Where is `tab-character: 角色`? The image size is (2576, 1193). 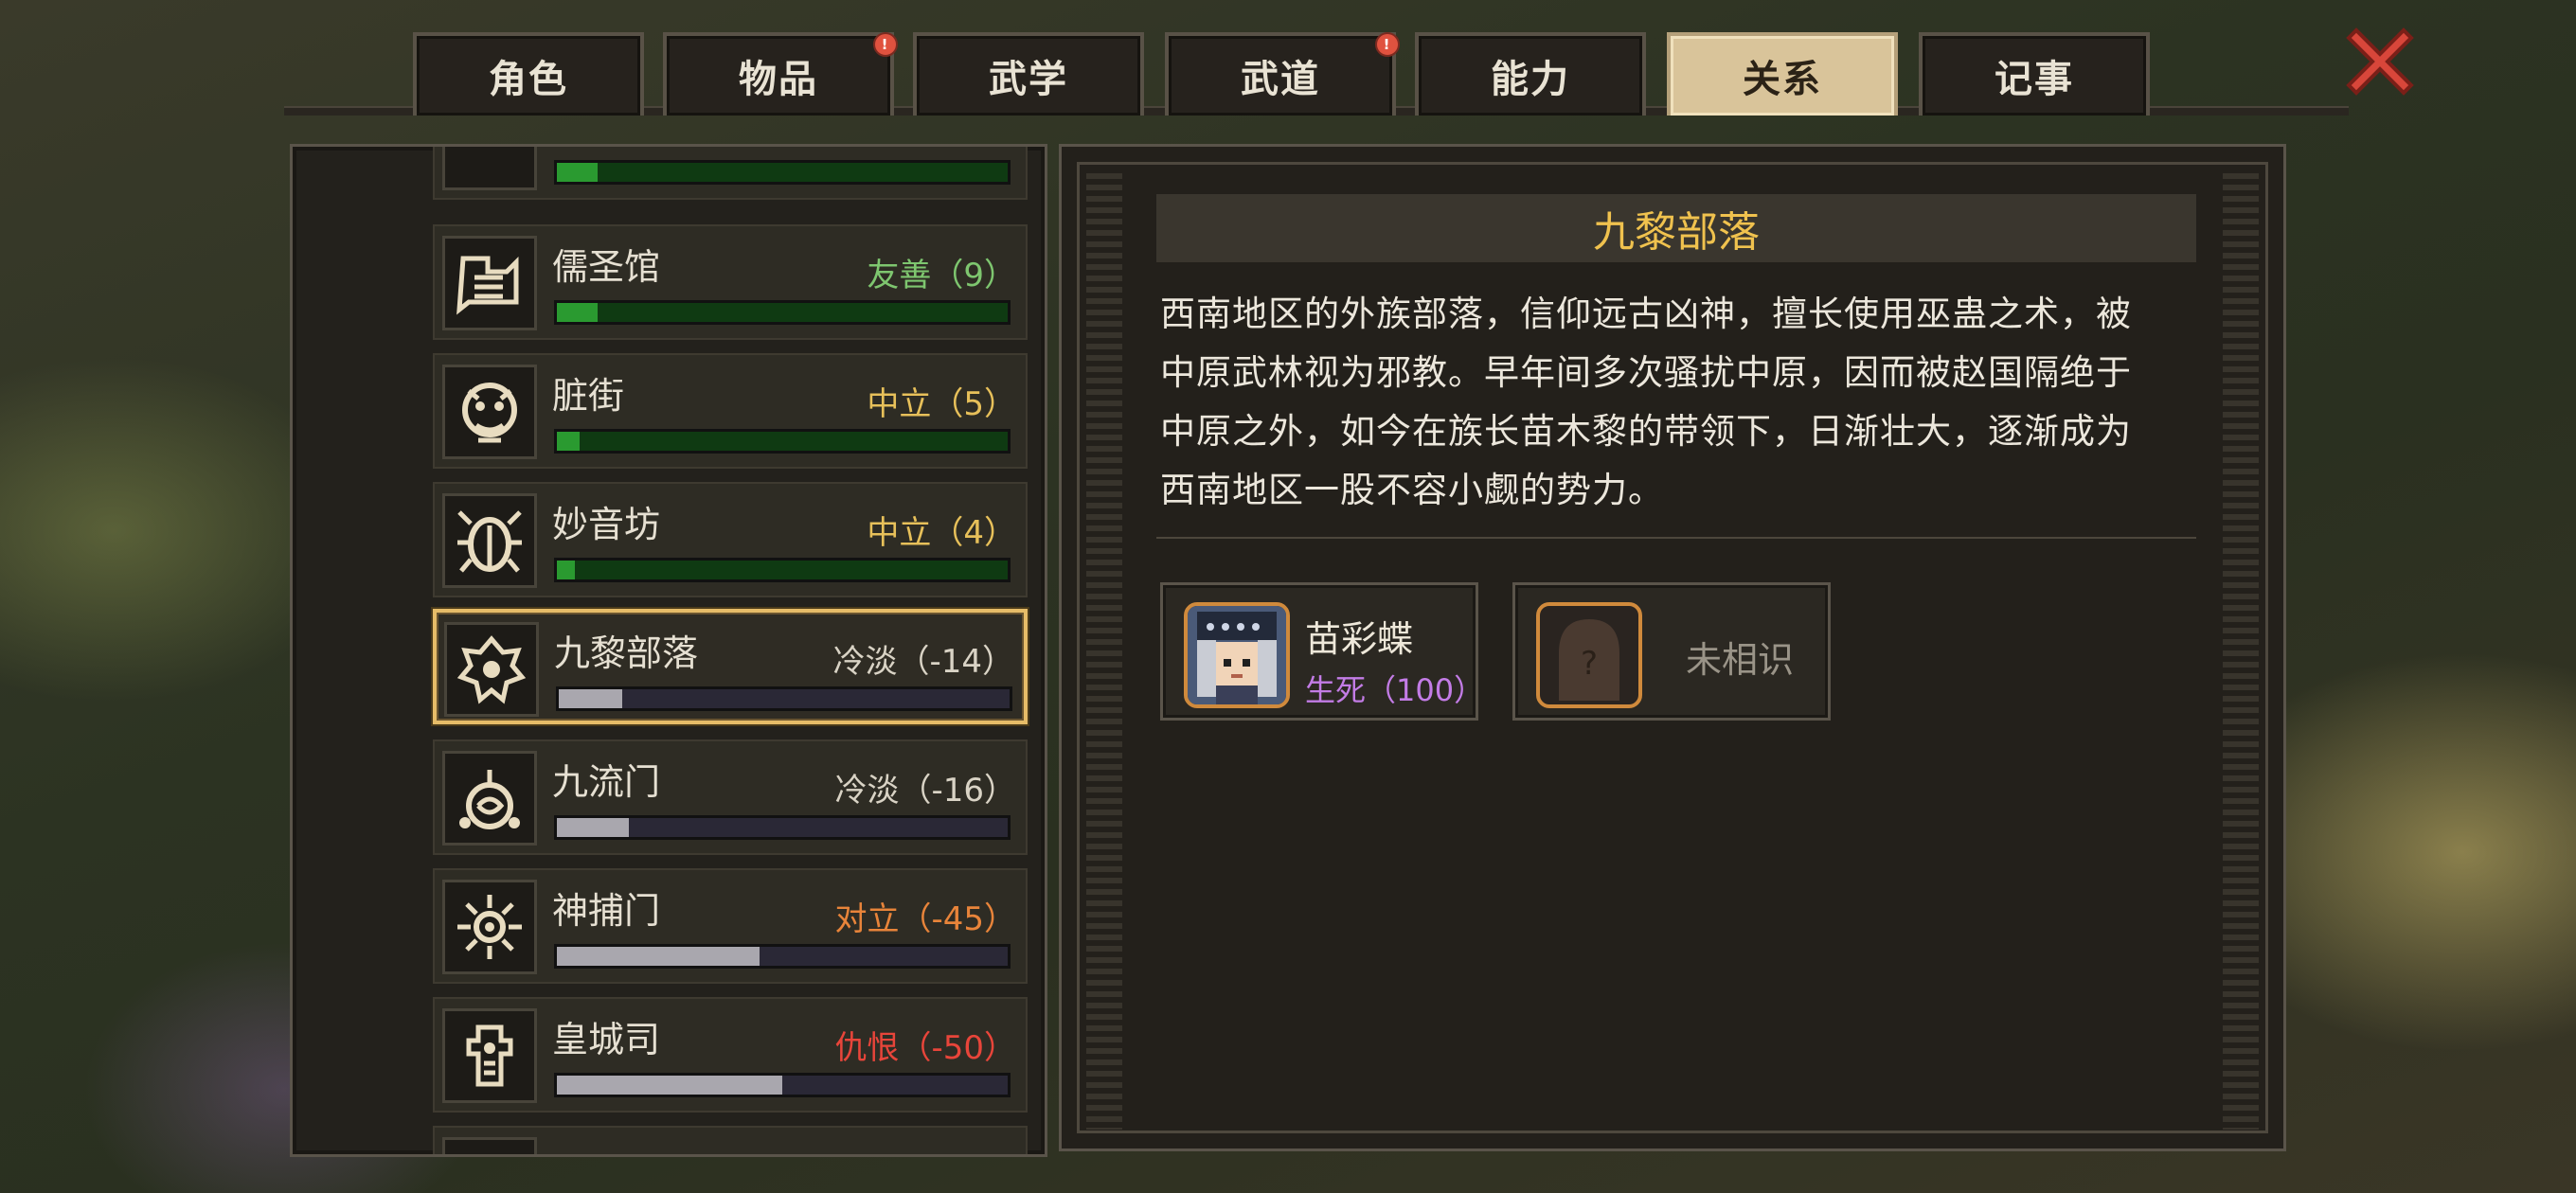
tab-character: 角色 is located at coordinates (528, 74).